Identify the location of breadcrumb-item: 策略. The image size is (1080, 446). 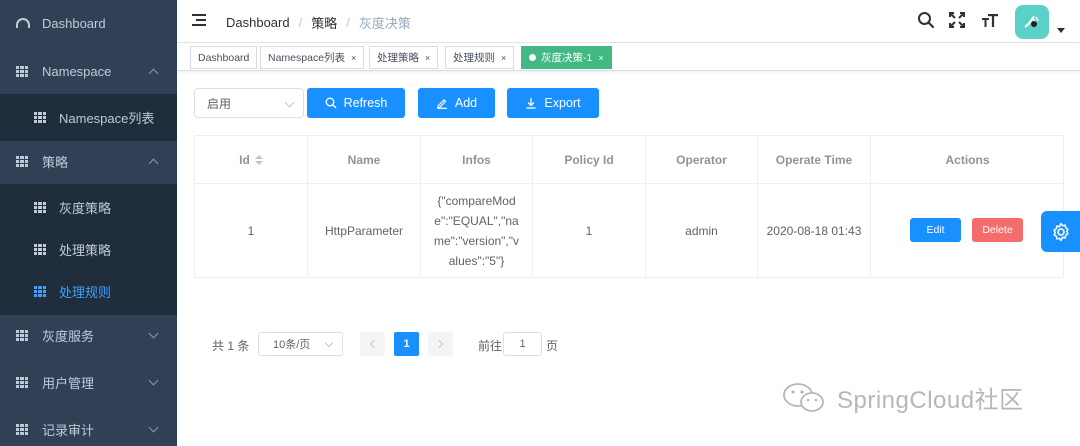
(324, 22).